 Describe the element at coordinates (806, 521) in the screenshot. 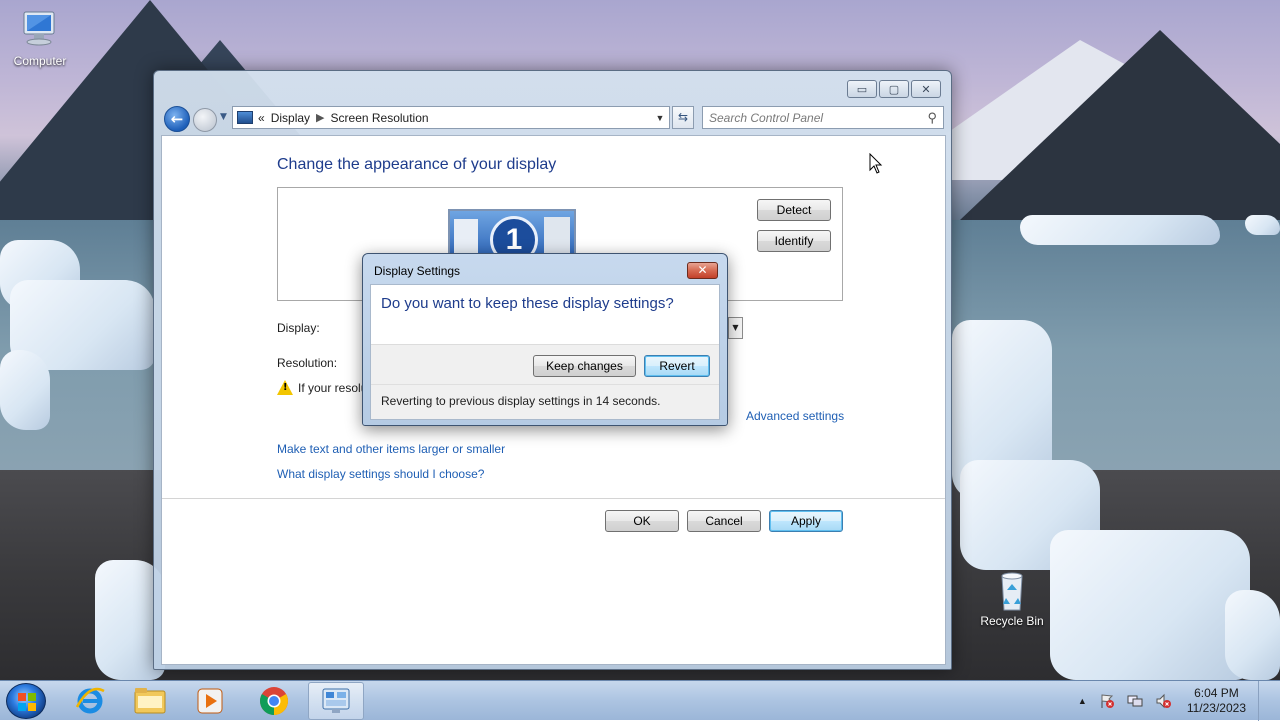

I see `apply-button: Apply` at that location.